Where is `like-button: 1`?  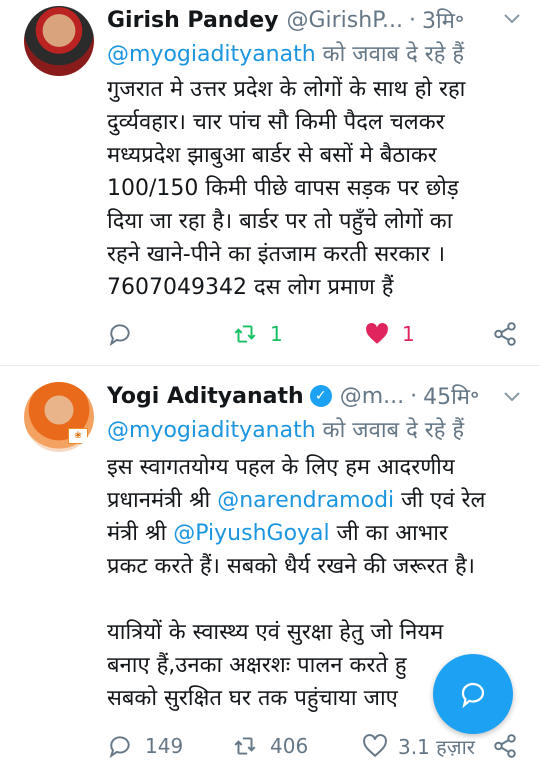
like-button: 1 is located at coordinates (389, 334).